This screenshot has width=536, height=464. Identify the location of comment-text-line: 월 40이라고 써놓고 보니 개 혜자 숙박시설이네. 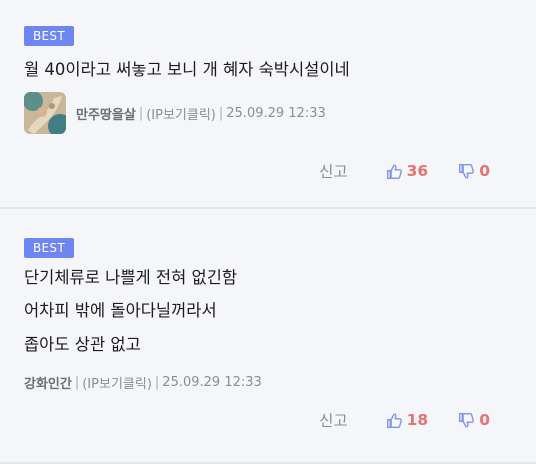
(187, 69).